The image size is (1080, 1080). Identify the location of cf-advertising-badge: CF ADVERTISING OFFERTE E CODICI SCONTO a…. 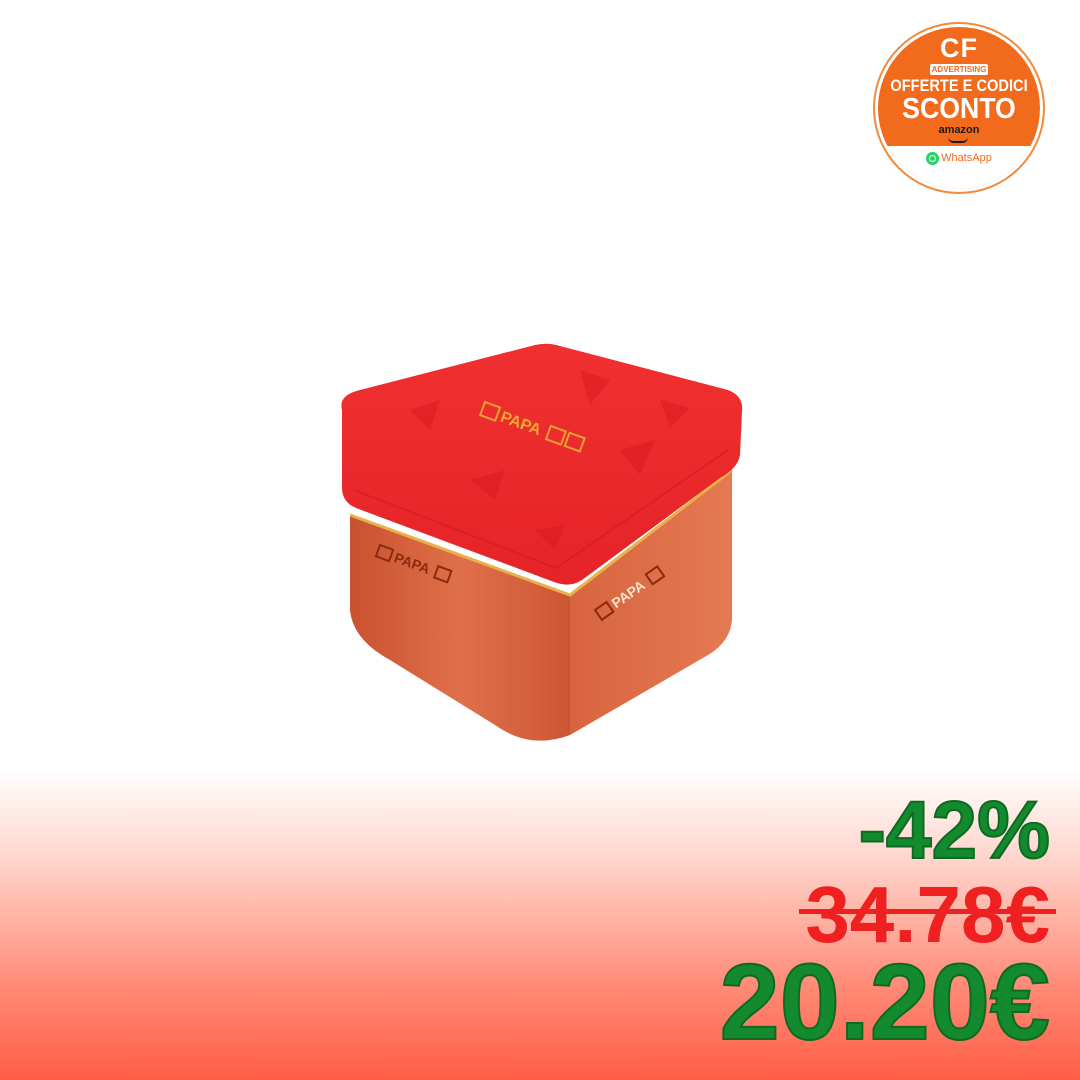
(959, 108).